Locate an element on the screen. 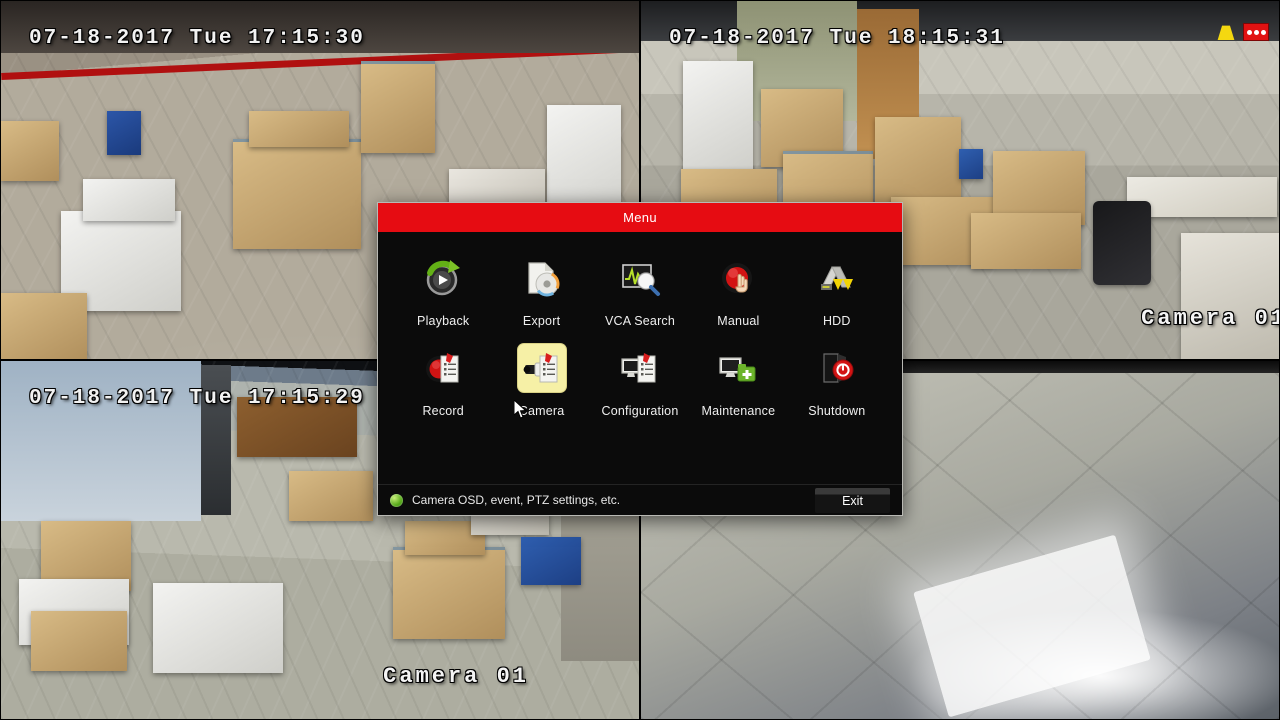  menu-item-label: Maintenance is located at coordinates (738, 411).